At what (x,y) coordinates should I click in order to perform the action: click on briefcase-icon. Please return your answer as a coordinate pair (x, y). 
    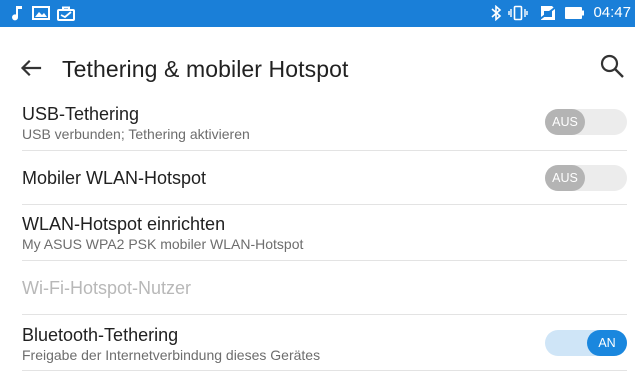
    Looking at the image, I should click on (66, 13).